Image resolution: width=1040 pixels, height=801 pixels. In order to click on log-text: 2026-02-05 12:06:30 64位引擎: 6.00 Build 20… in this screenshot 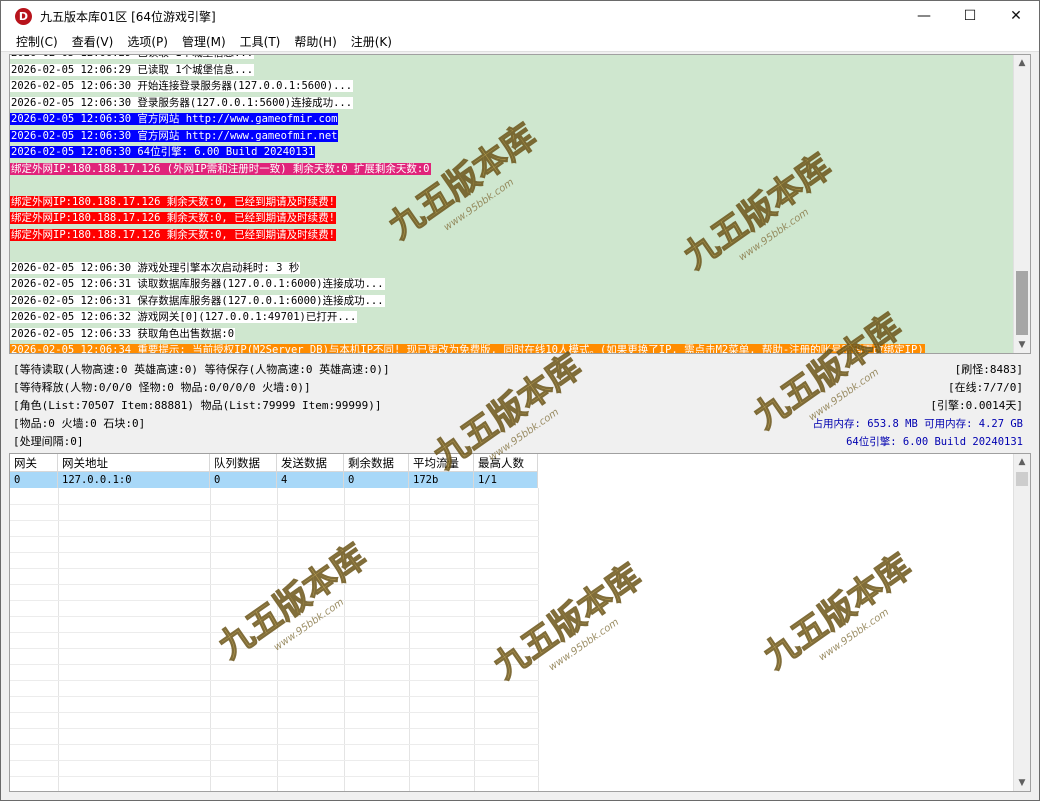, I will do `click(163, 152)`.